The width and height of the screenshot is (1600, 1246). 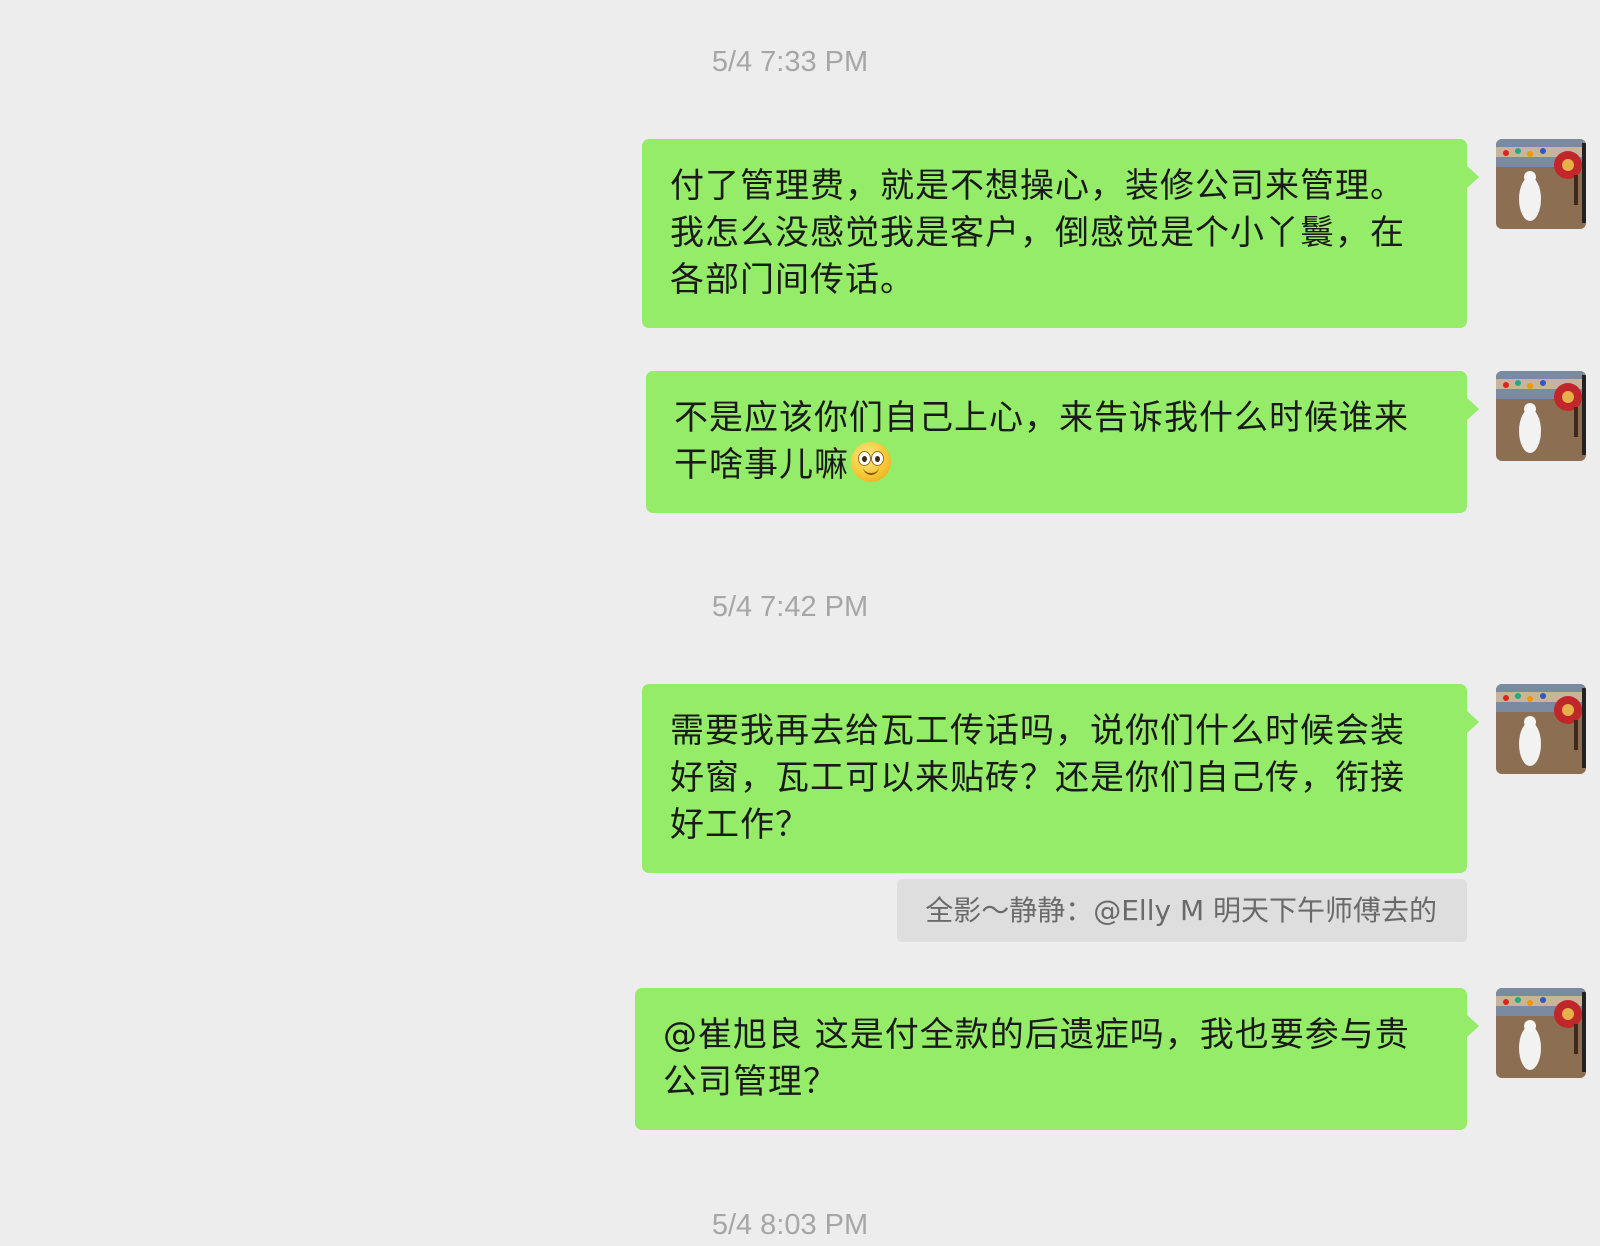 I want to click on message-text: 不是应该你们自己上心，来告诉我什么时候谁来干啥事儿嘛, so click(x=1041, y=441).